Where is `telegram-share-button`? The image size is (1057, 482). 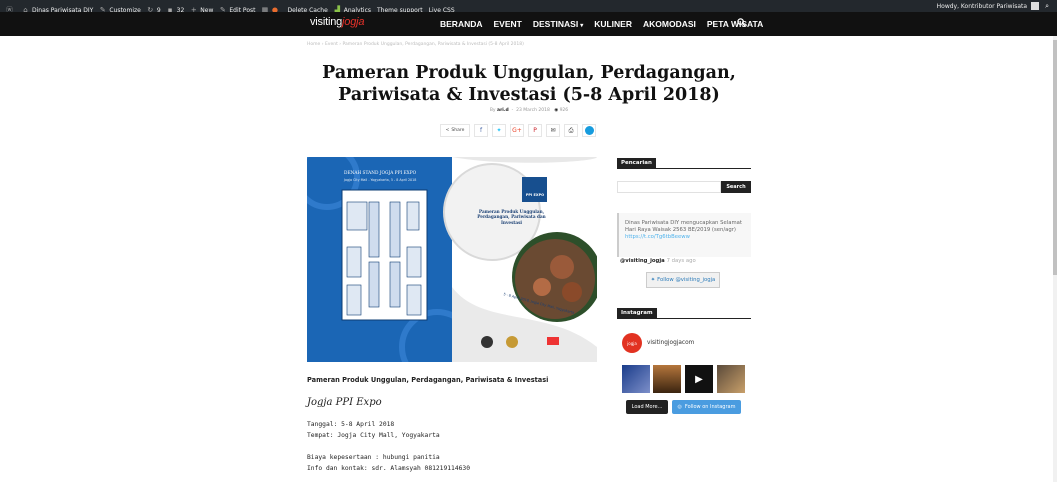 telegram-share-button is located at coordinates (589, 130).